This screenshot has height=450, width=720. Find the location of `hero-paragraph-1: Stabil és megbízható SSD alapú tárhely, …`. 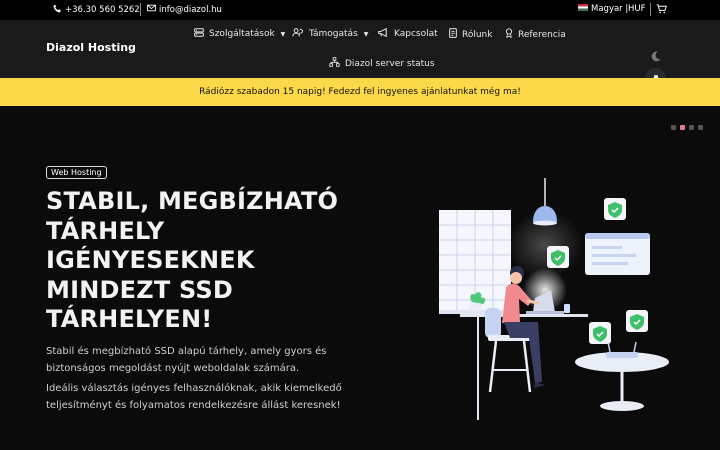

hero-paragraph-1: Stabil és megbízható SSD alapú tárhely, … is located at coordinates (186, 360).